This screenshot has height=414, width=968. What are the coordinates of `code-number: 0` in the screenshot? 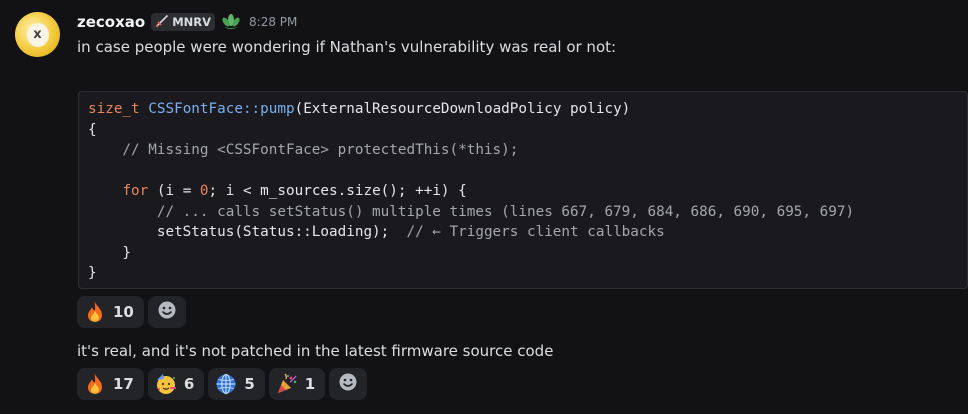 It's located at (204, 191).